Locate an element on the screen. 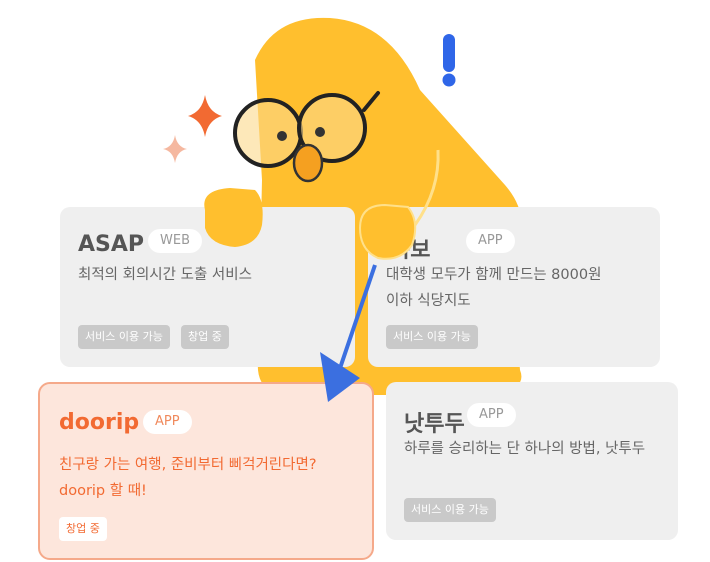 The image size is (710, 562). left-hand-icon is located at coordinates (233, 217).